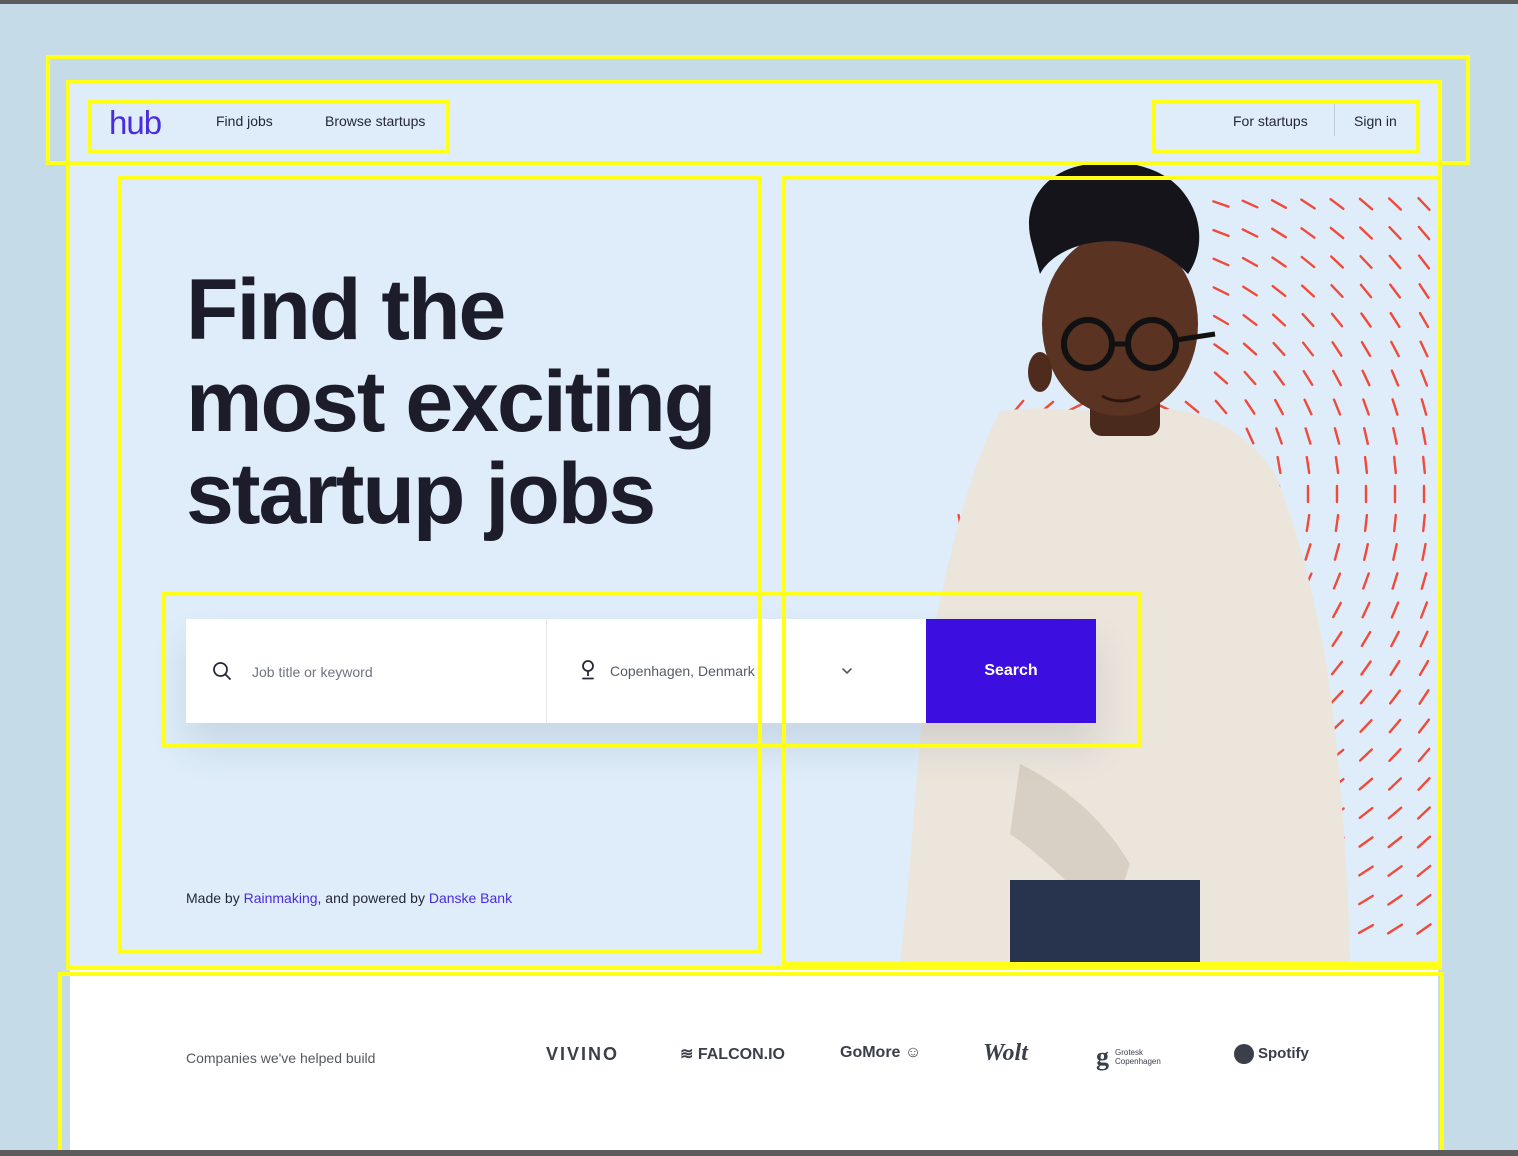  What do you see at coordinates (281, 898) in the screenshot?
I see `rainmaking-link: Rainmaking` at bounding box center [281, 898].